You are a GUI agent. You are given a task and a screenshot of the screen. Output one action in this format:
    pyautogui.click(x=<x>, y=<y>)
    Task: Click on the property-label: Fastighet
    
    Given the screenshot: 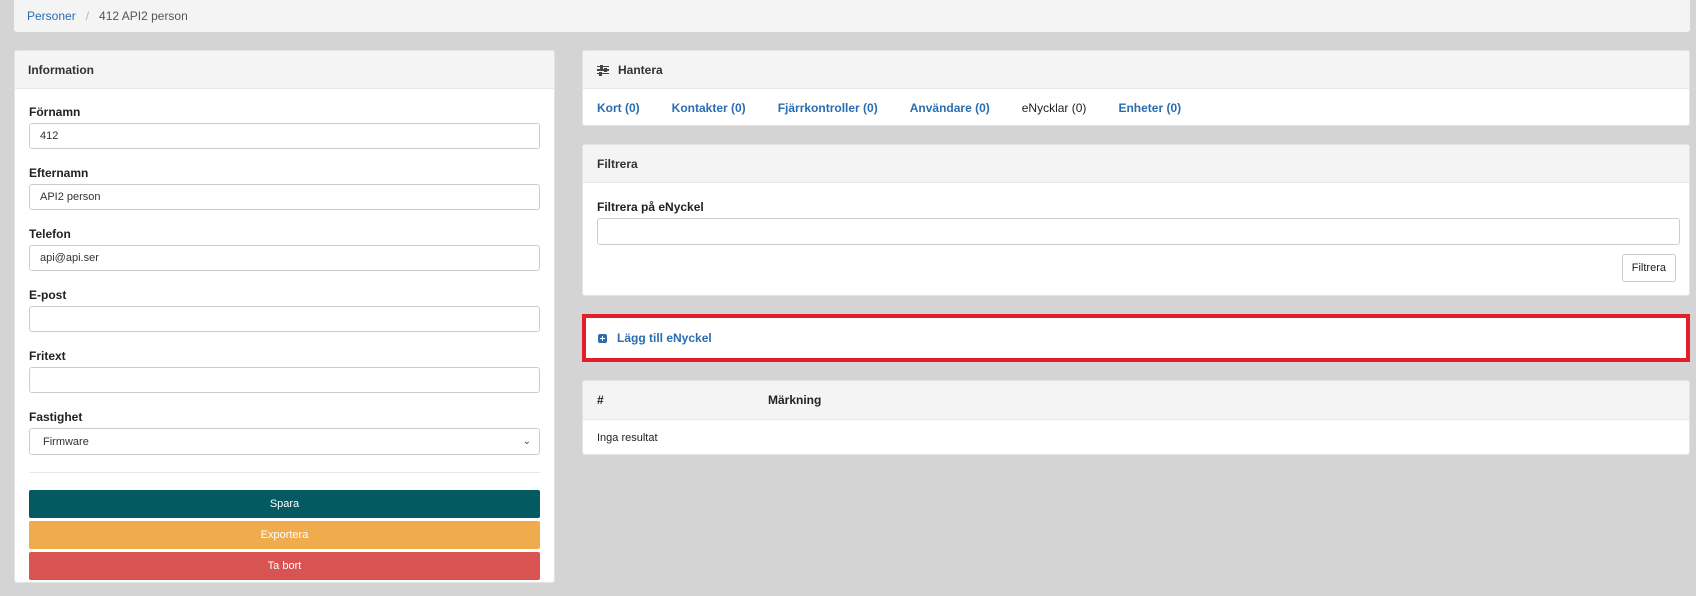 What is the action you would take?
    pyautogui.click(x=56, y=417)
    